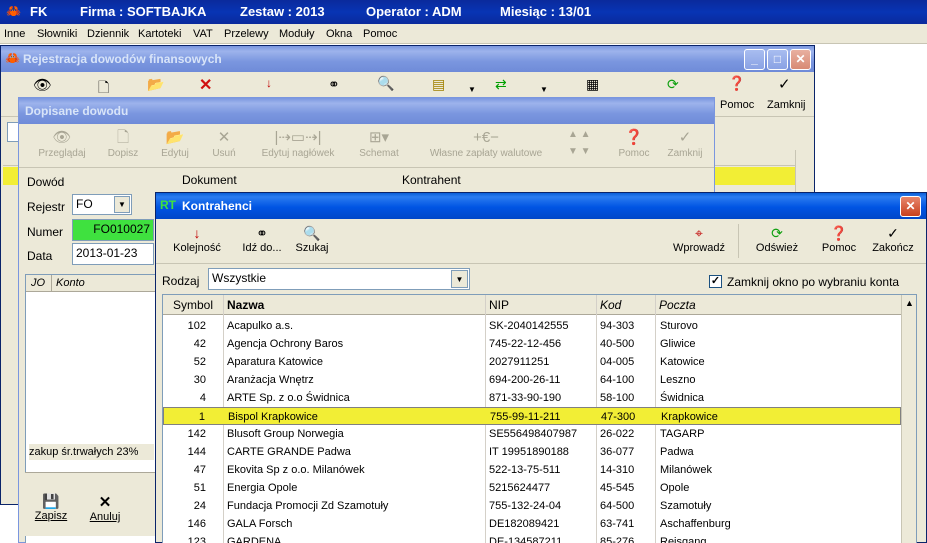  What do you see at coordinates (273, 417) in the screenshot?
I see `cell-nazwa: Bispol Krapkowice` at bounding box center [273, 417].